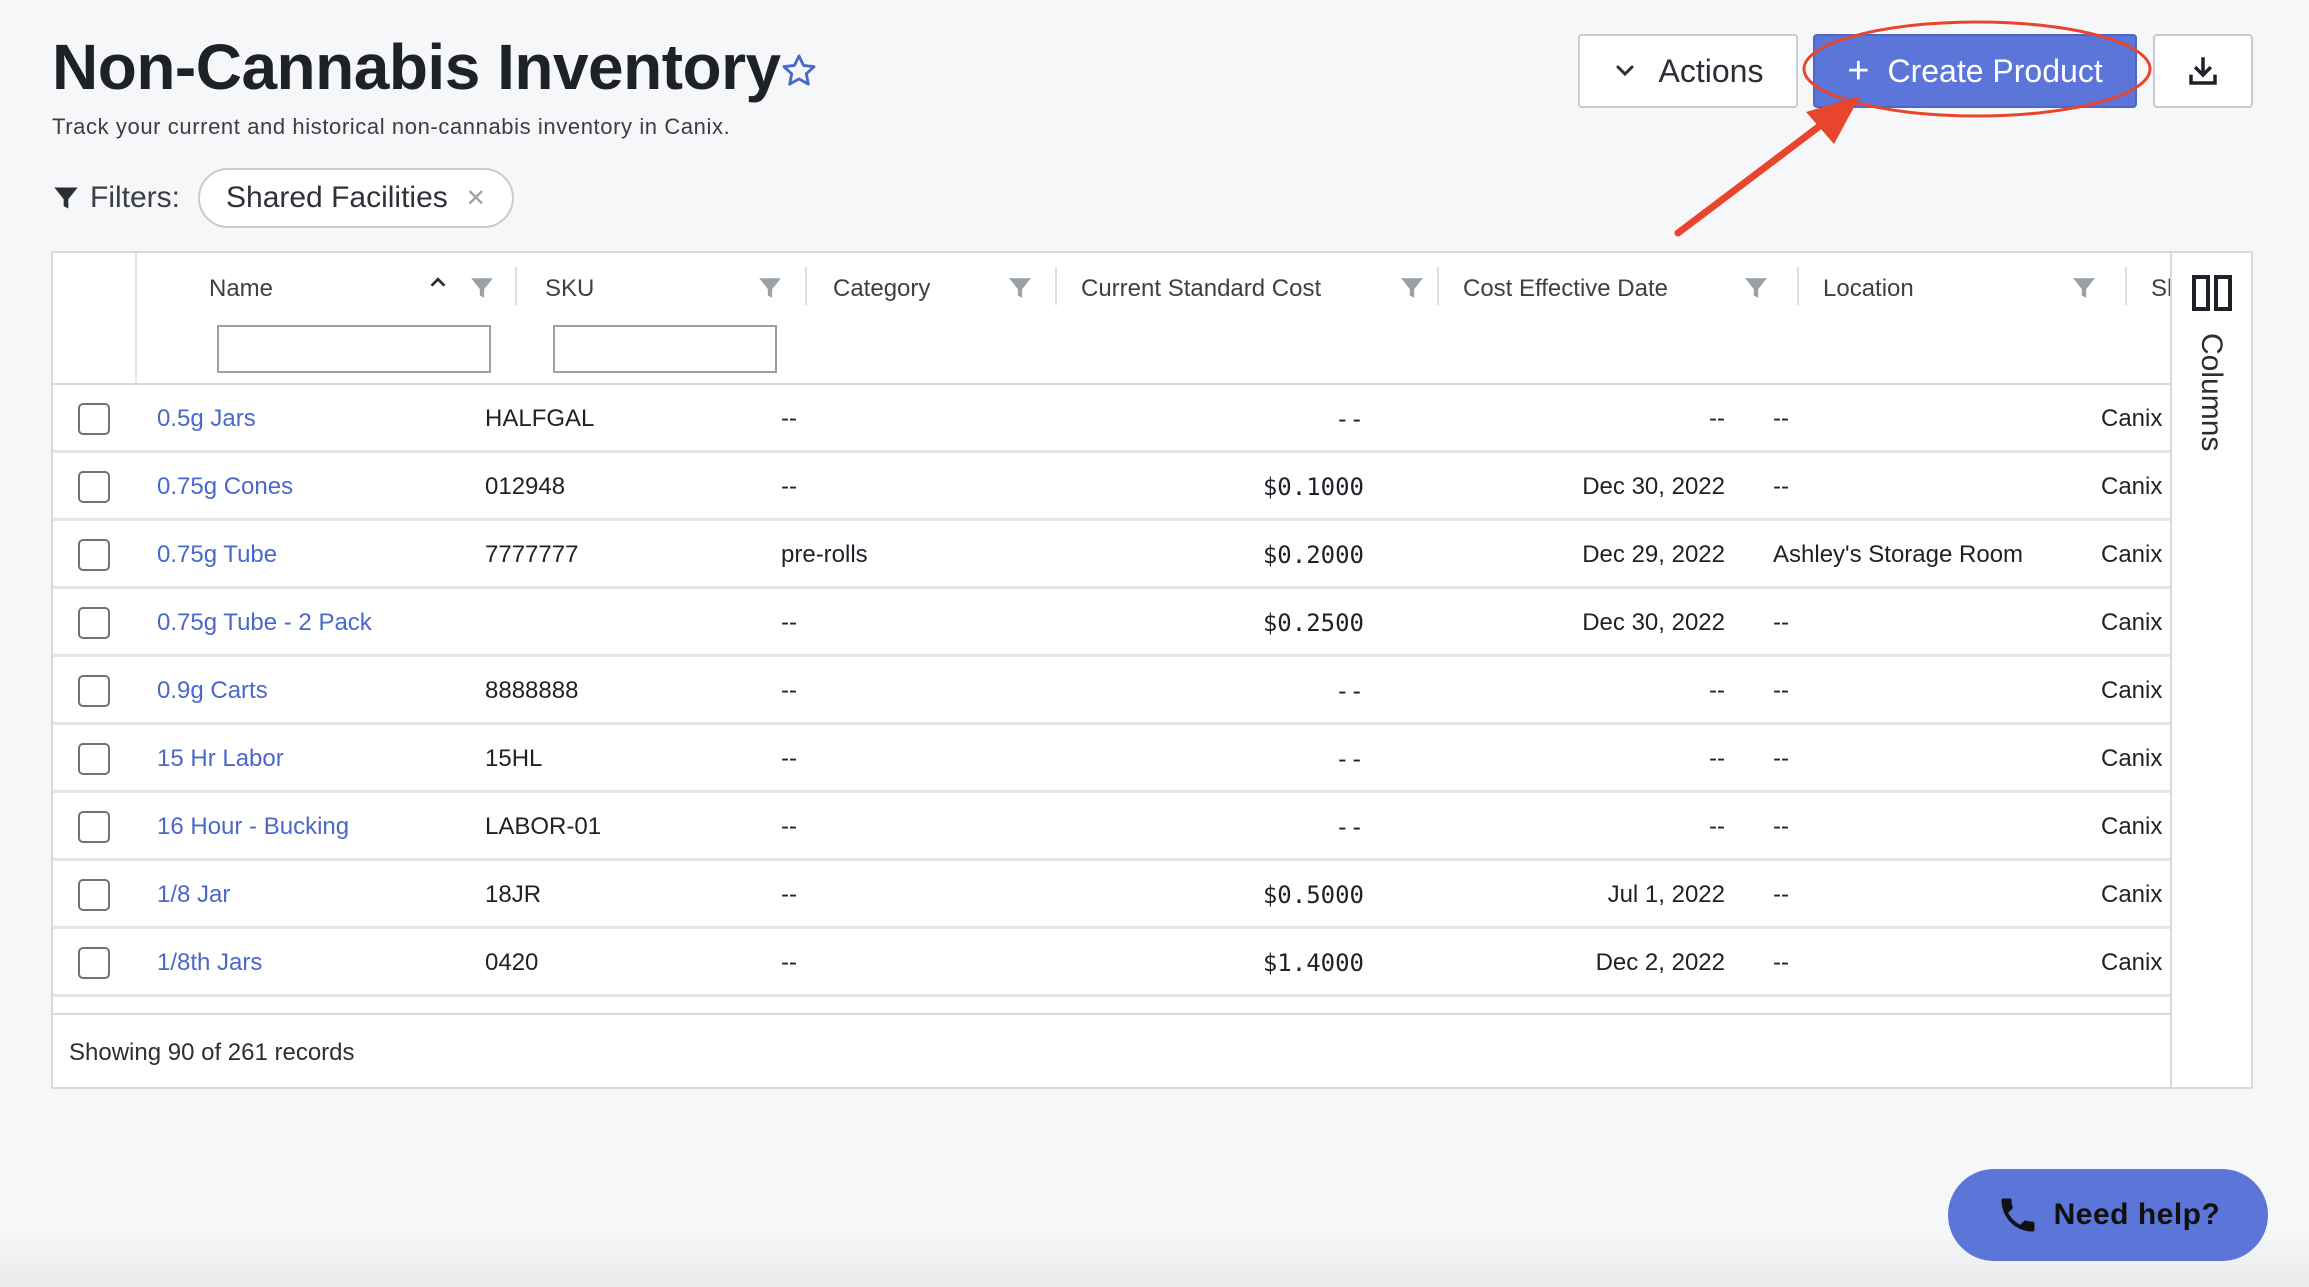 Image resolution: width=2309 pixels, height=1287 pixels. I want to click on column-header-sku: SKU, so click(662, 318).